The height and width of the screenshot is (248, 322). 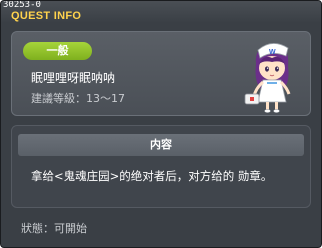 I want to click on recommended-level: 建議等級：13～17, so click(x=78, y=98).